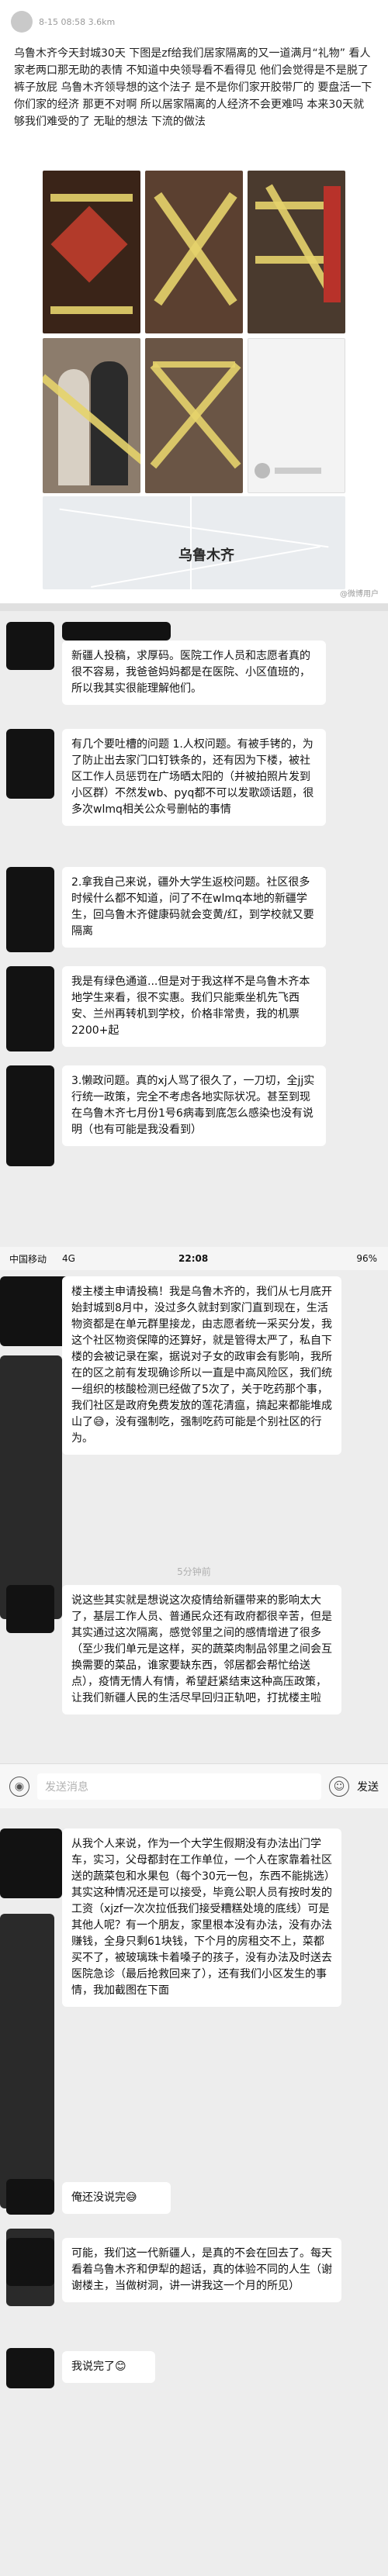 This screenshot has height=2576, width=388. Describe the element at coordinates (194, 543) in the screenshot. I see `location-map: 乌鲁木齐` at that location.